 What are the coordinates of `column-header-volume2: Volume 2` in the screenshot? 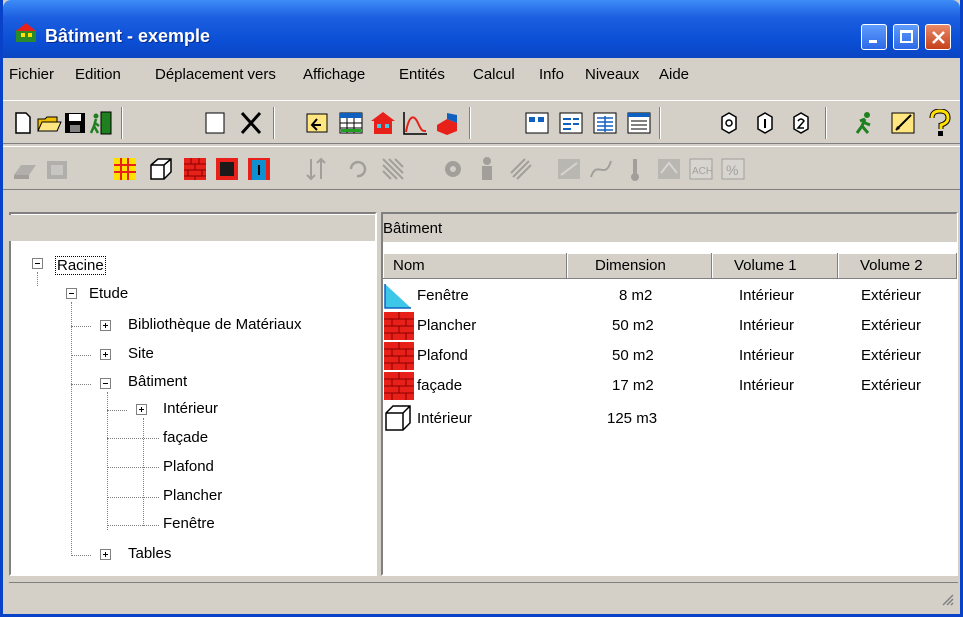 It's located at (897, 266).